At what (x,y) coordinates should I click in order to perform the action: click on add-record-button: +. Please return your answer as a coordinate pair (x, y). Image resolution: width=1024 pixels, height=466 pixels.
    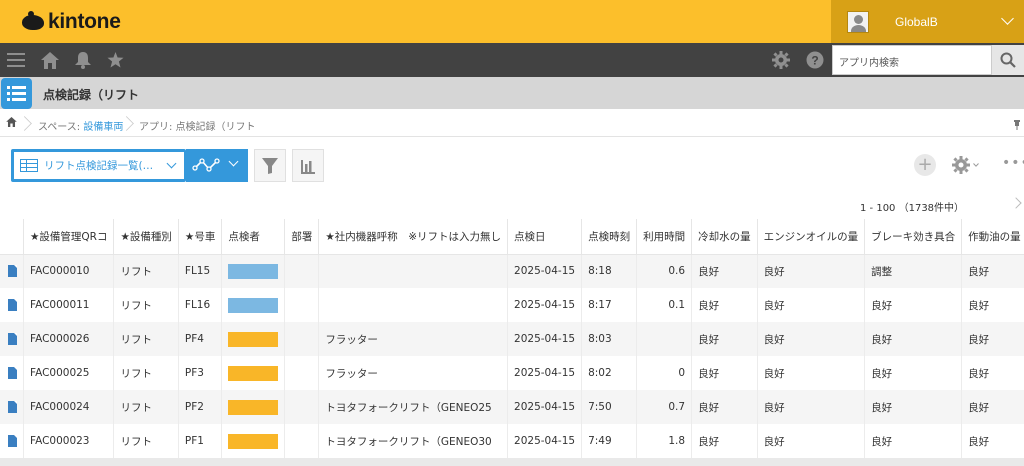
    Looking at the image, I should click on (925, 165).